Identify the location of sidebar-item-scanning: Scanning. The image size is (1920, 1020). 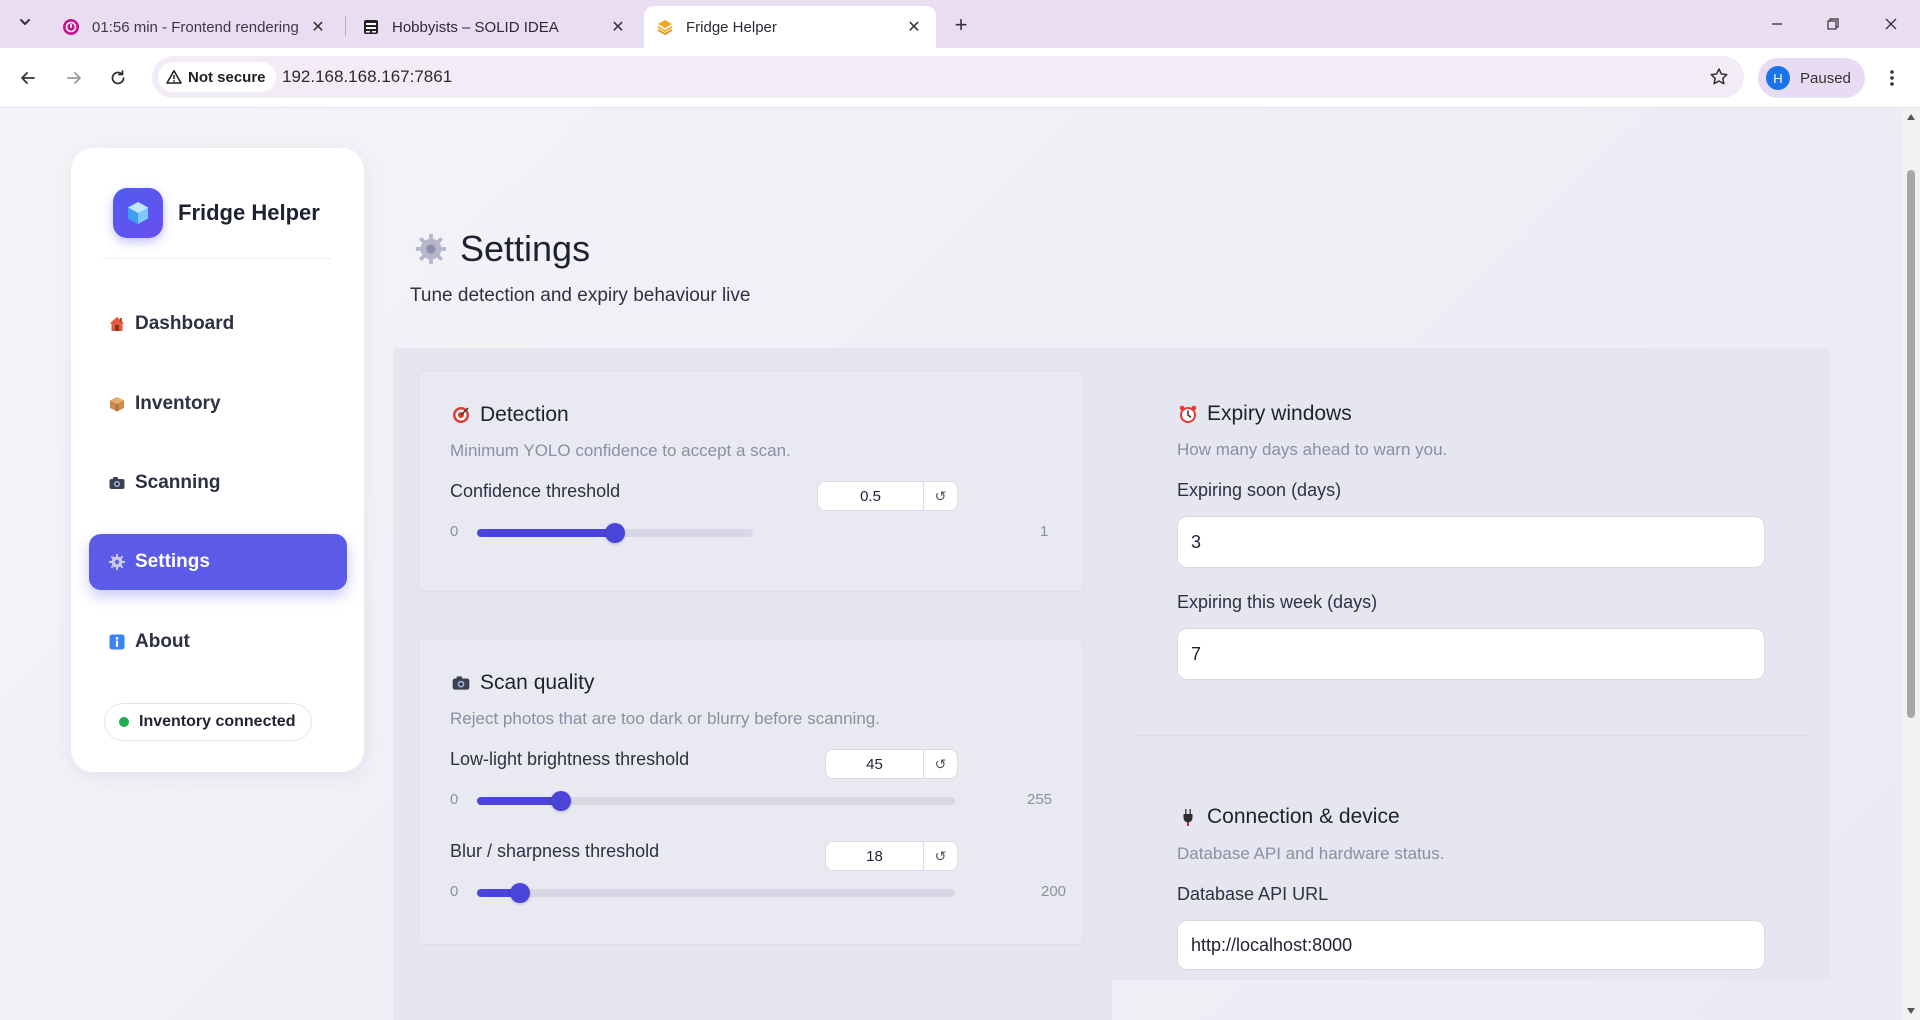
(218, 483).